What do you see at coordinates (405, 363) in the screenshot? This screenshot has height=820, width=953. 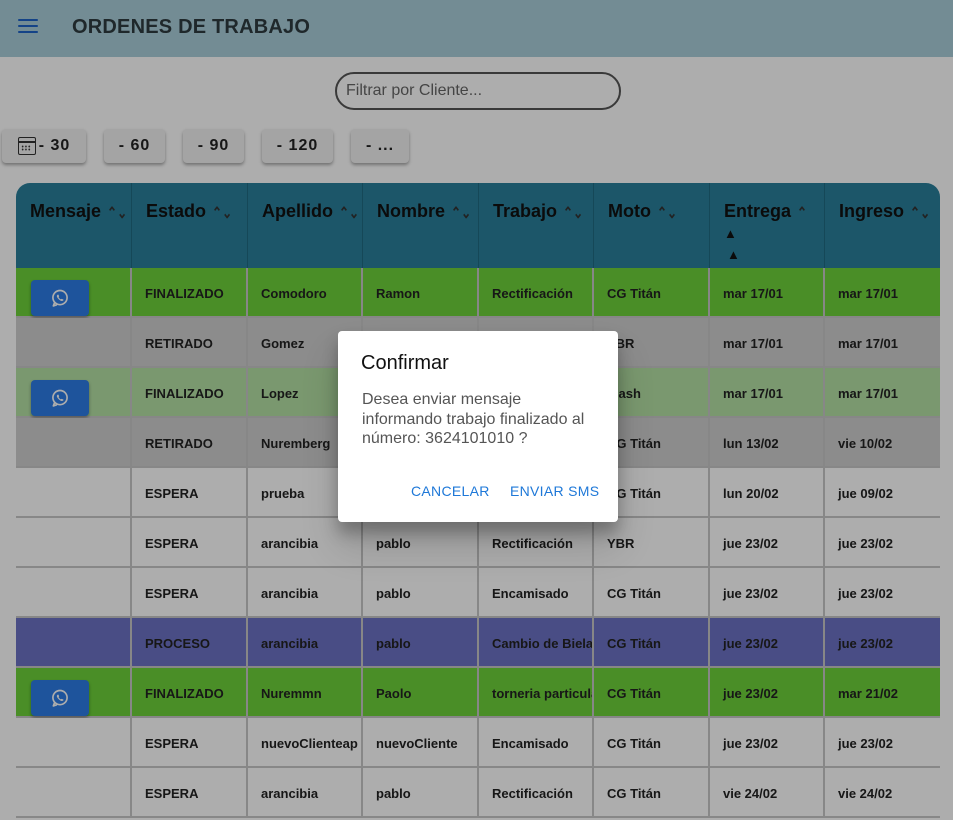 I see `dialog-title: Confirmar` at bounding box center [405, 363].